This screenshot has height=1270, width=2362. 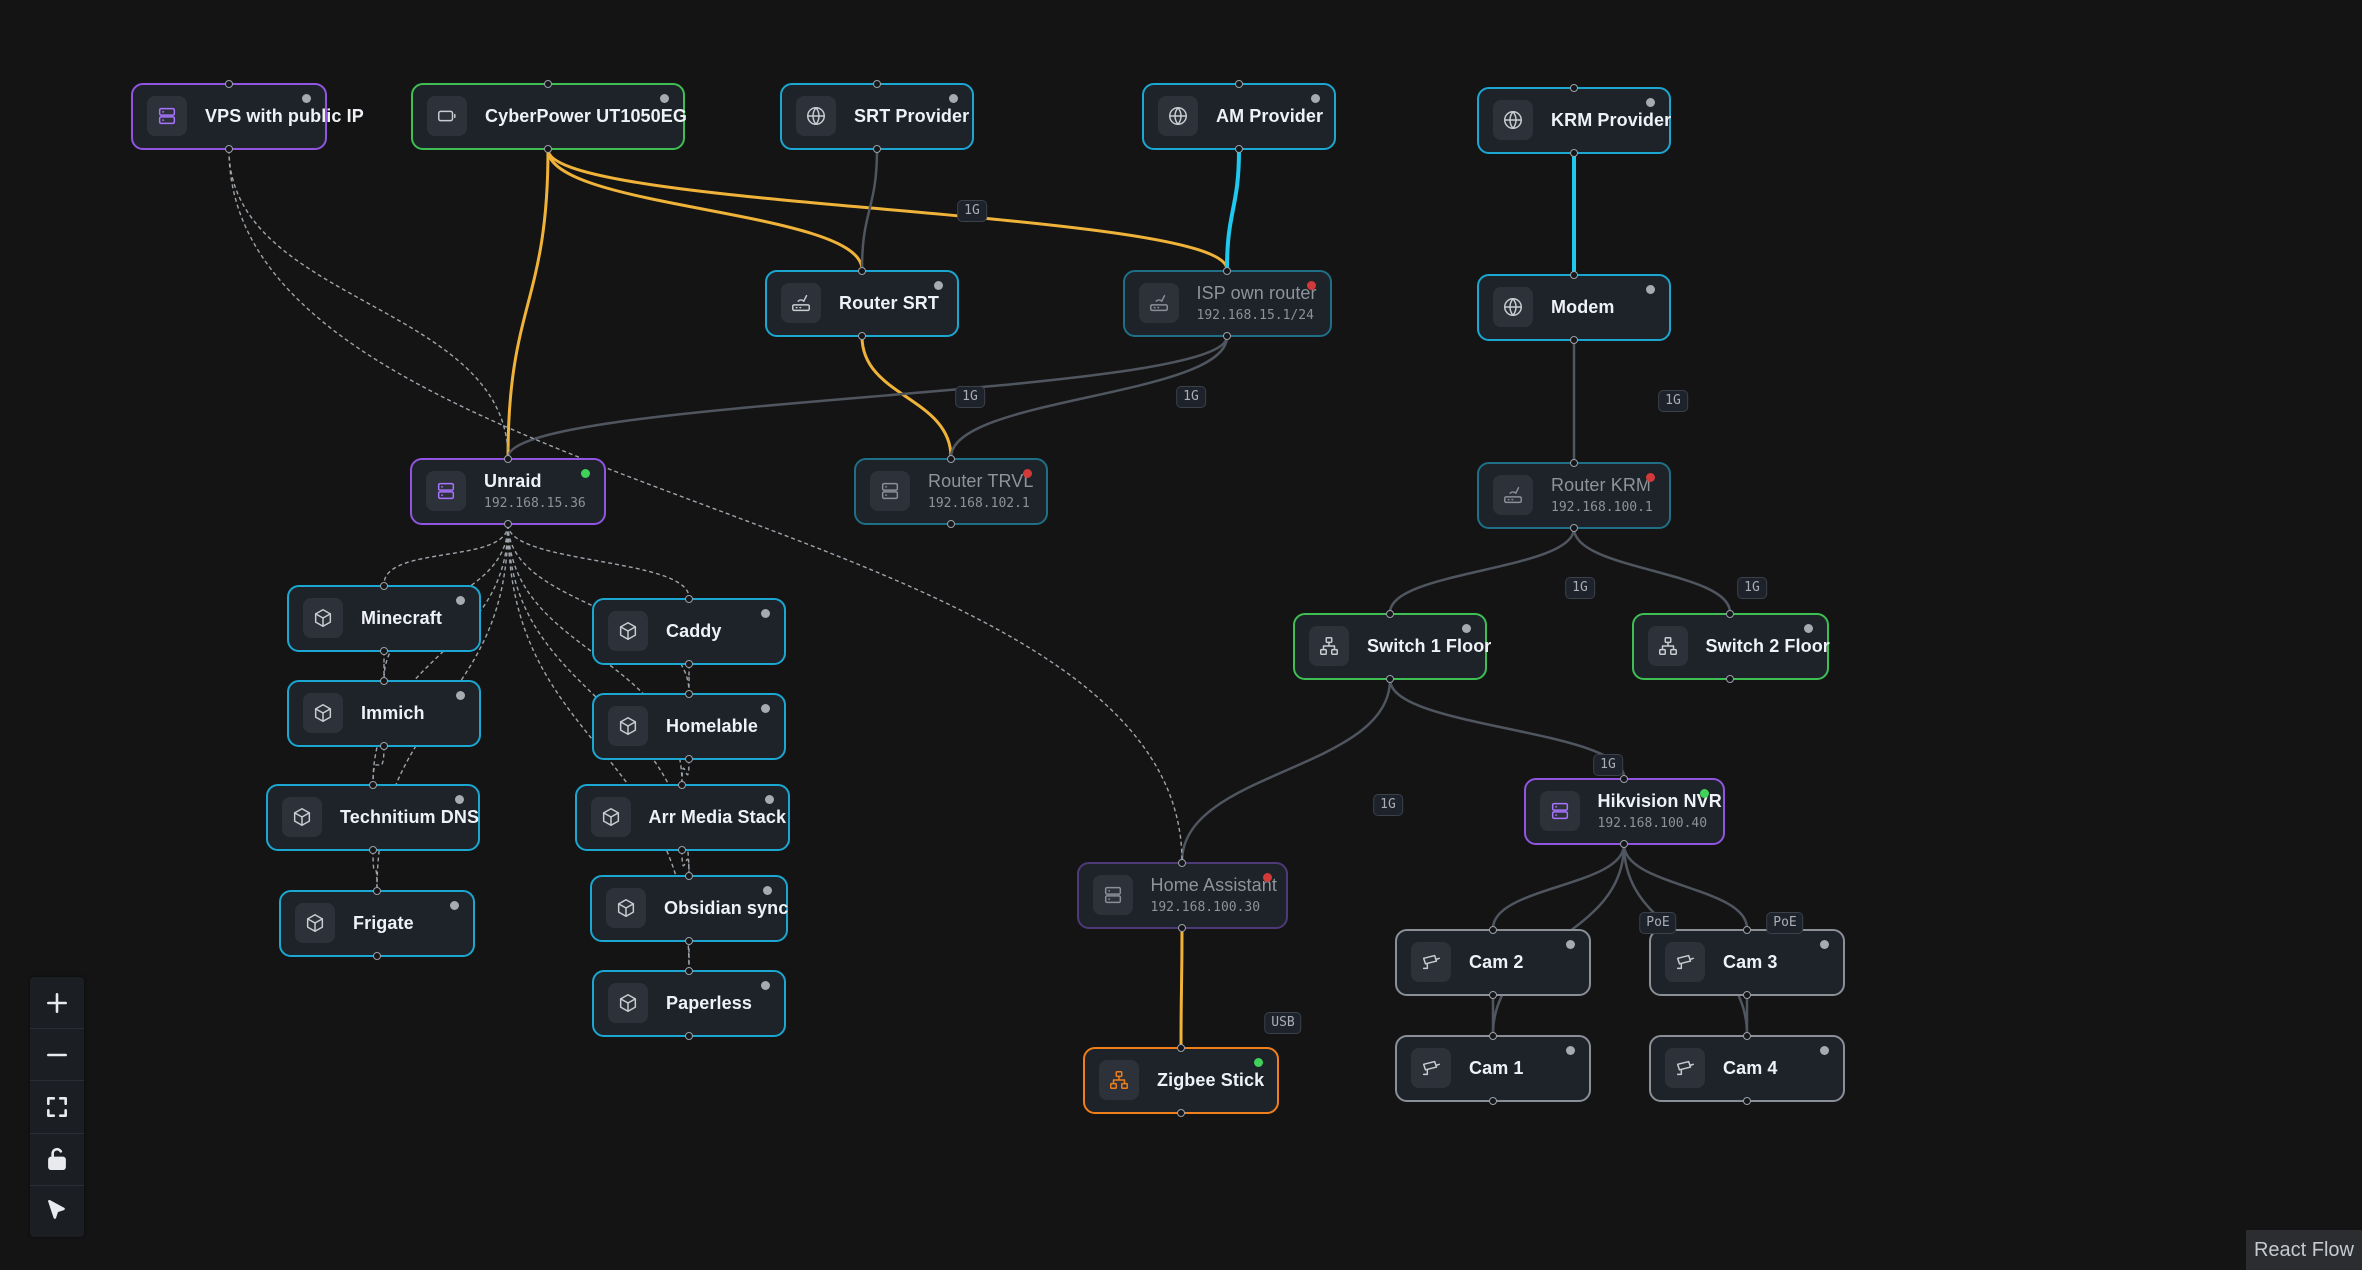 I want to click on node-frigate: Frigate, so click(x=377, y=923).